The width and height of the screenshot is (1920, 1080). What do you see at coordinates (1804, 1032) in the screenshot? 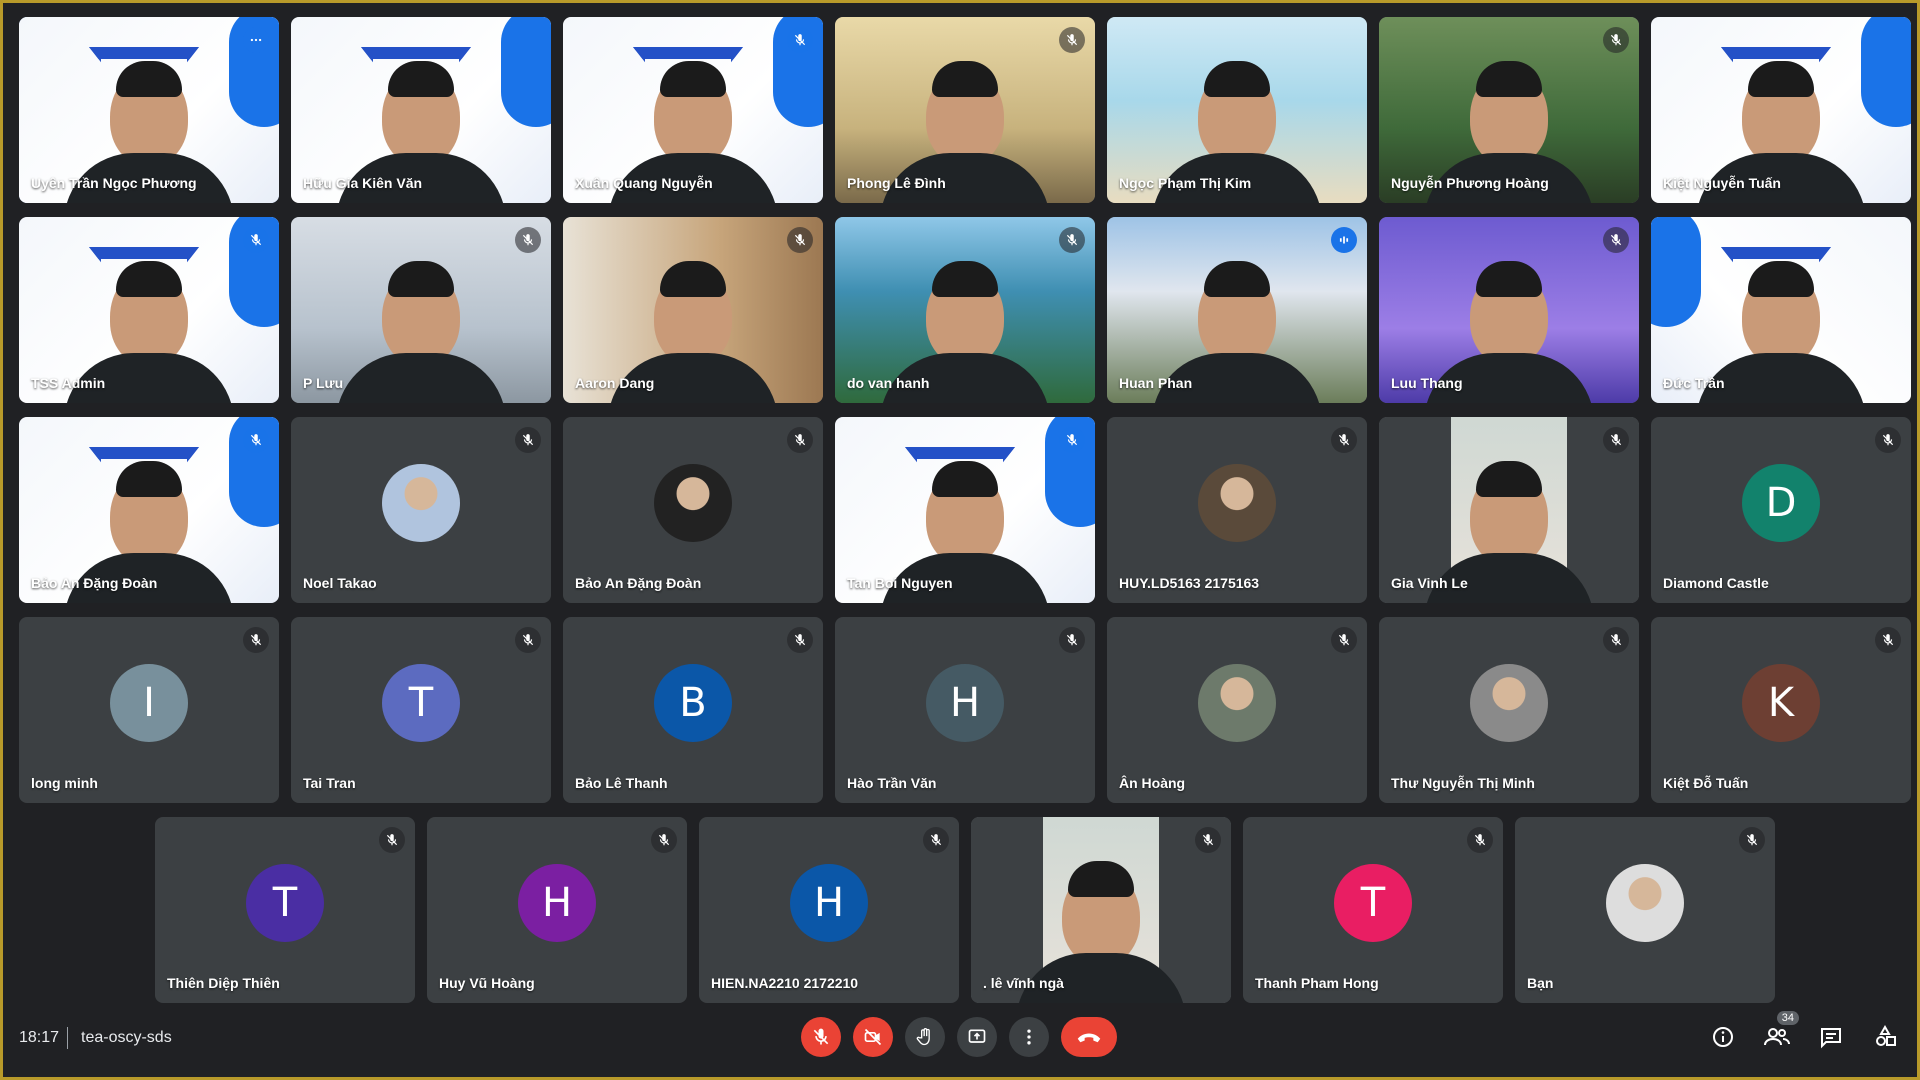
I see `meeting-side-tools: 34` at bounding box center [1804, 1032].